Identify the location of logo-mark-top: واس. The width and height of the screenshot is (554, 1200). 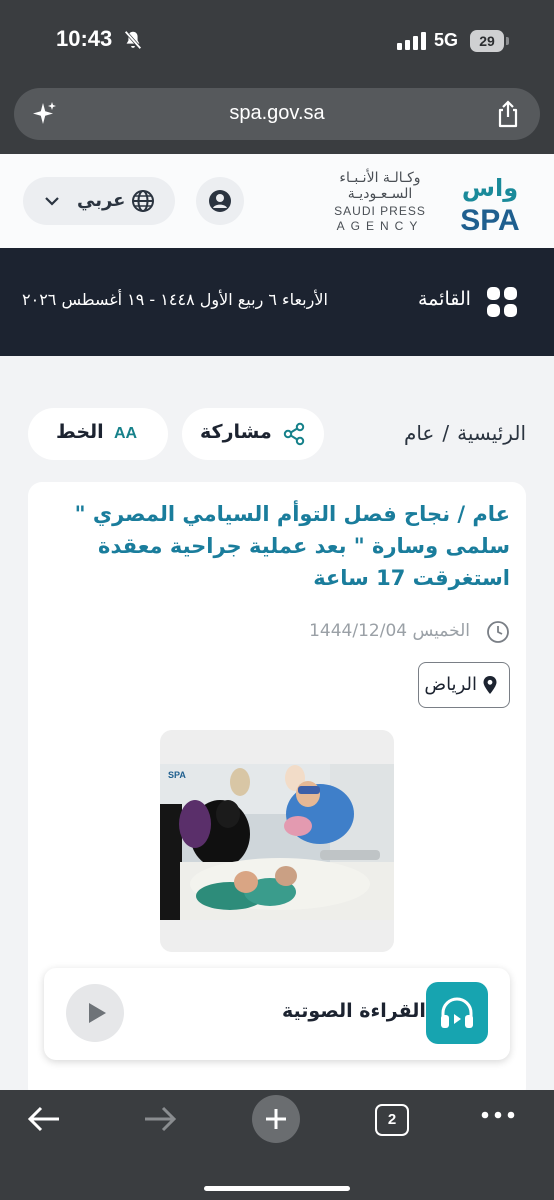
(490, 188).